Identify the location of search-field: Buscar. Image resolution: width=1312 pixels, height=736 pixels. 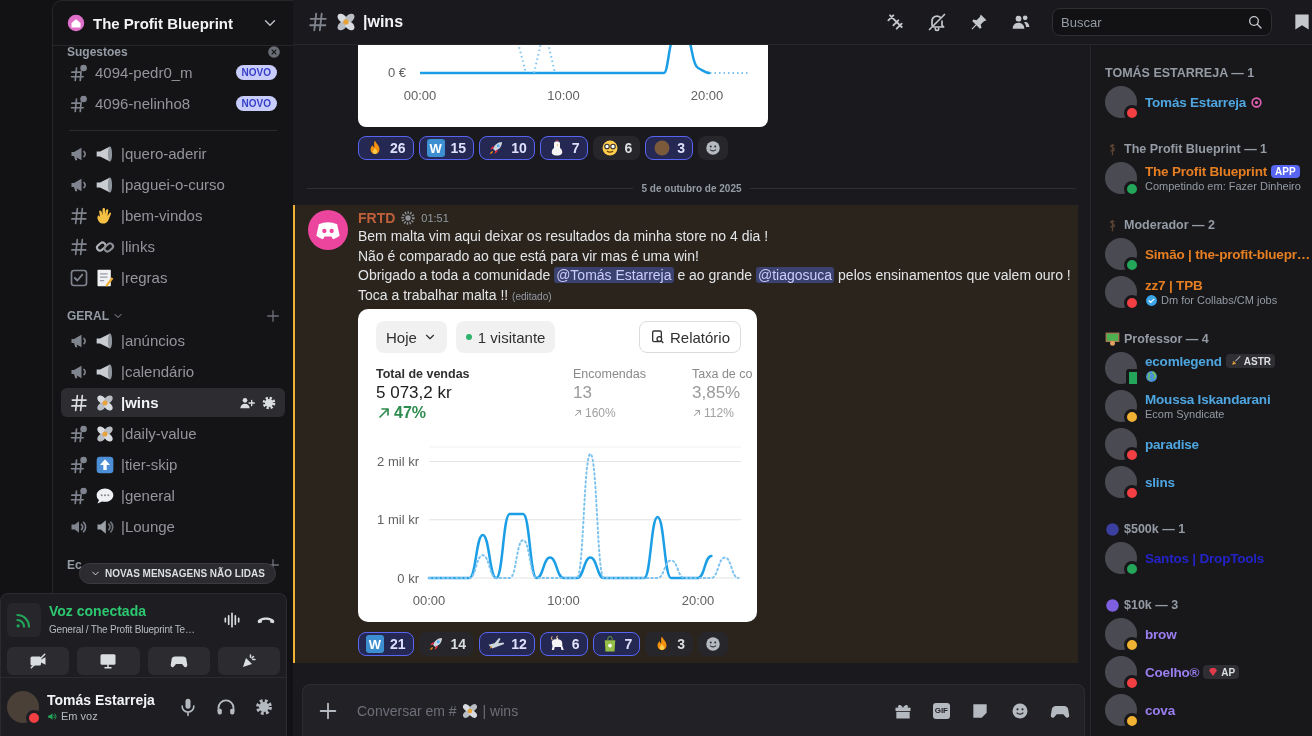
(1162, 22).